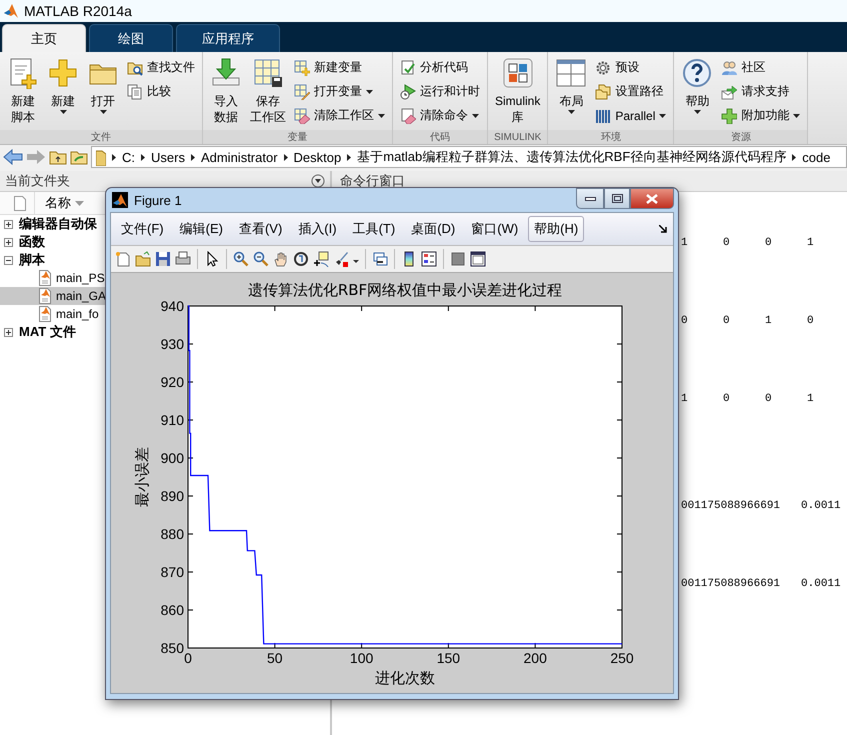  What do you see at coordinates (172, 420) in the screenshot?
I see `tick-label: 910` at bounding box center [172, 420].